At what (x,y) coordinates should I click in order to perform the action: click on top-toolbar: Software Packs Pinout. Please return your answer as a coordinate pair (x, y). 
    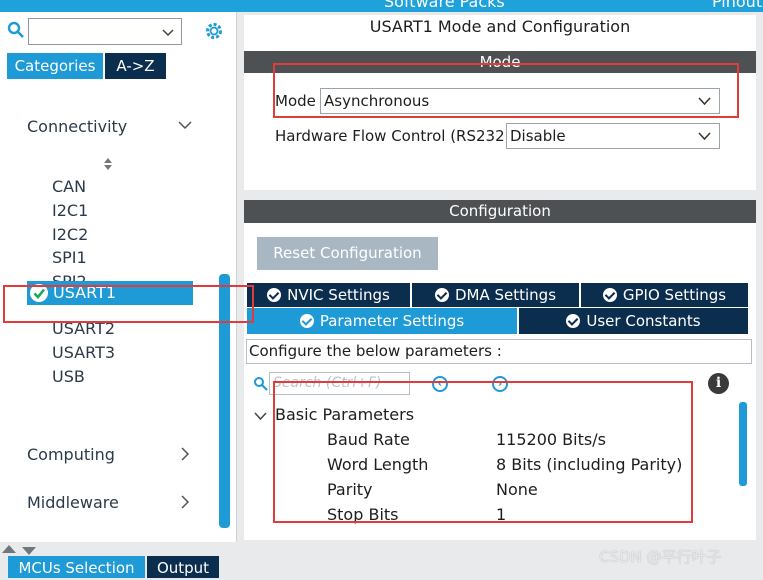
    Looking at the image, I should click on (381, 6).